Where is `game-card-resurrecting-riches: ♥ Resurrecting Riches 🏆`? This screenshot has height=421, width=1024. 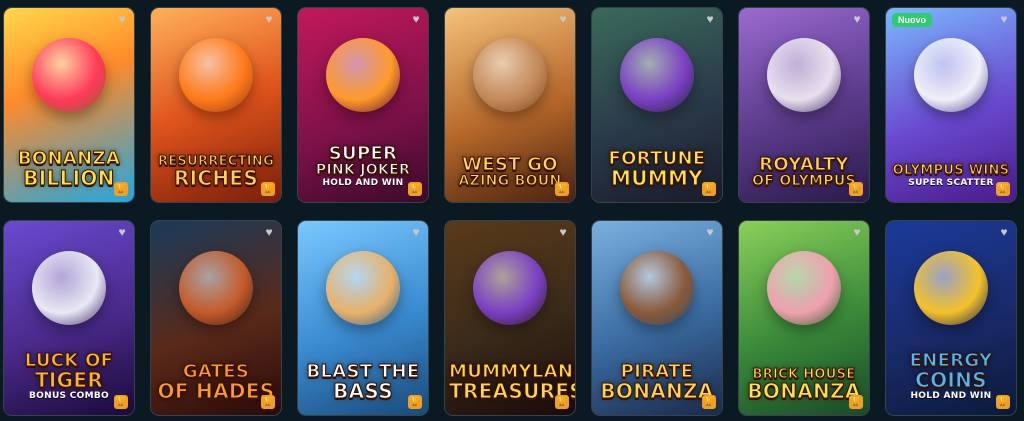
game-card-resurrecting-riches: ♥ Resurrecting Riches 🏆 is located at coordinates (216, 105).